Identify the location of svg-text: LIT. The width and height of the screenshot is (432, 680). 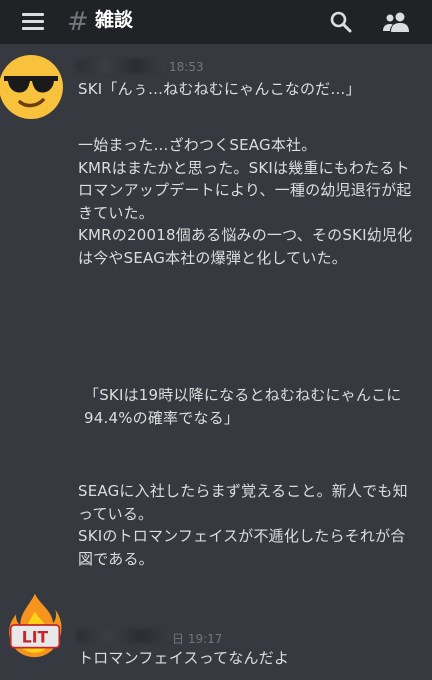
(35, 636).